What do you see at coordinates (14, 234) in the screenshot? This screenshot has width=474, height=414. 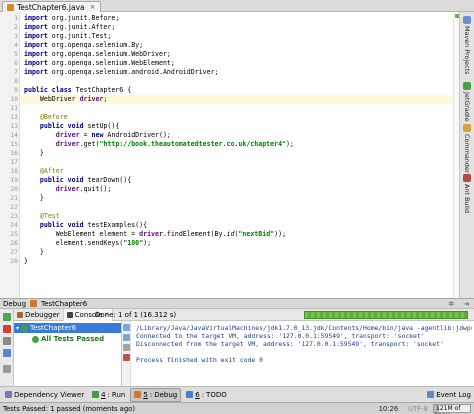 I see `line-number: 25` at bounding box center [14, 234].